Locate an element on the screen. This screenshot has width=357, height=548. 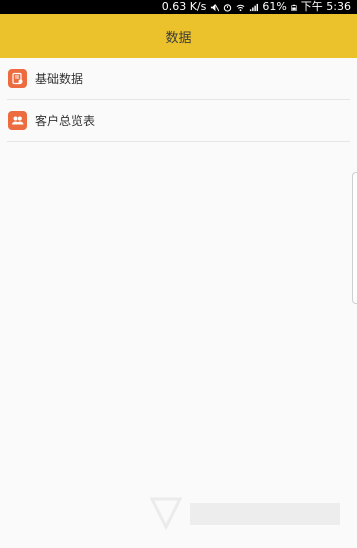
app-bar: 数据 is located at coordinates (178, 36).